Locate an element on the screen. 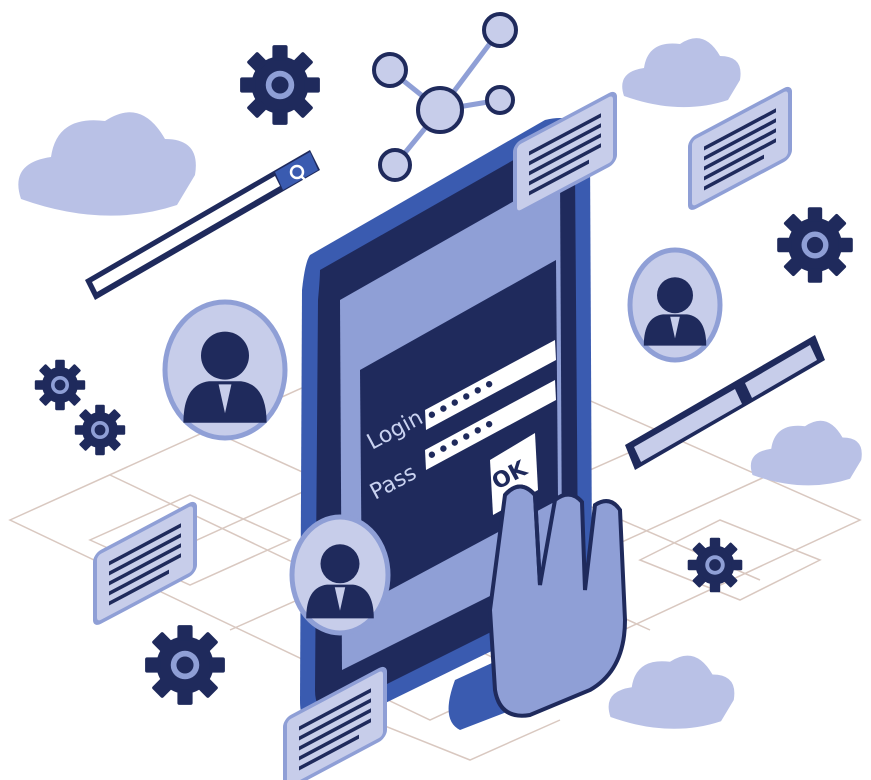  search-icon is located at coordinates (296, 171).